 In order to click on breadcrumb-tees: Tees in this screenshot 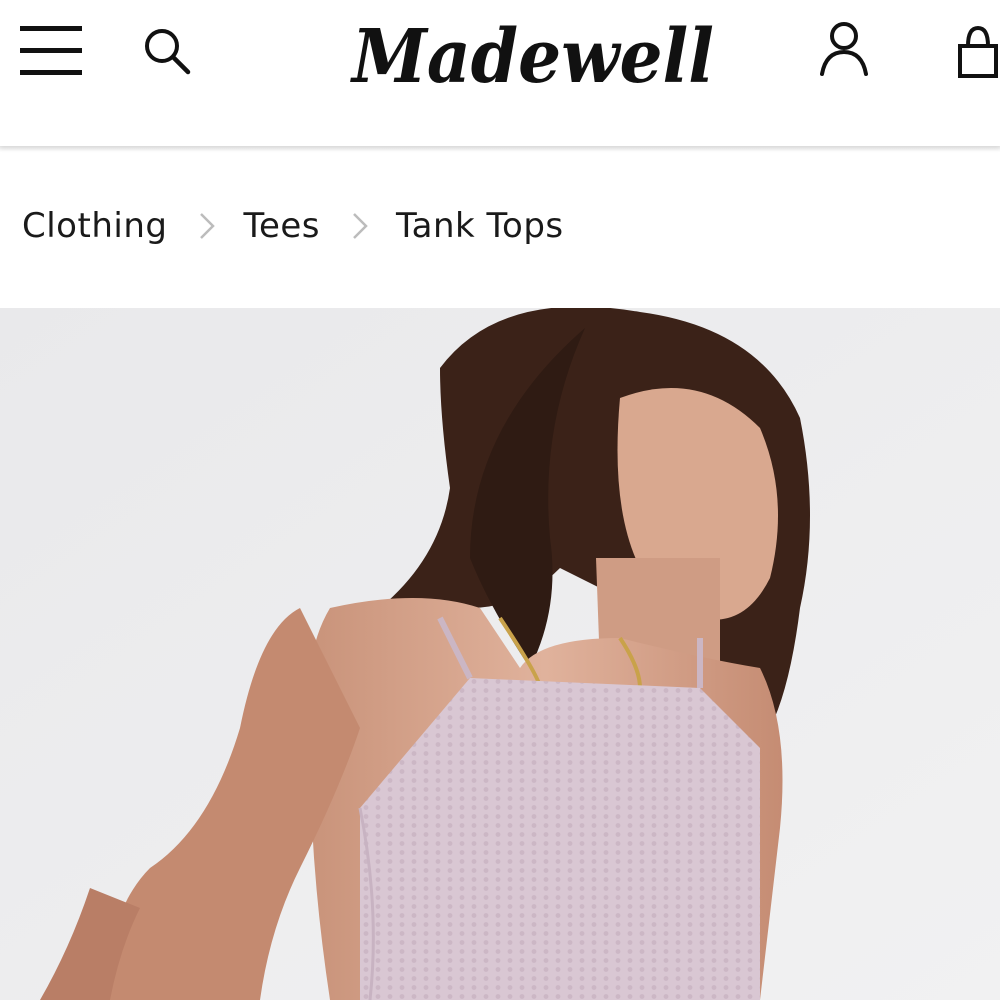, I will do `click(281, 226)`.